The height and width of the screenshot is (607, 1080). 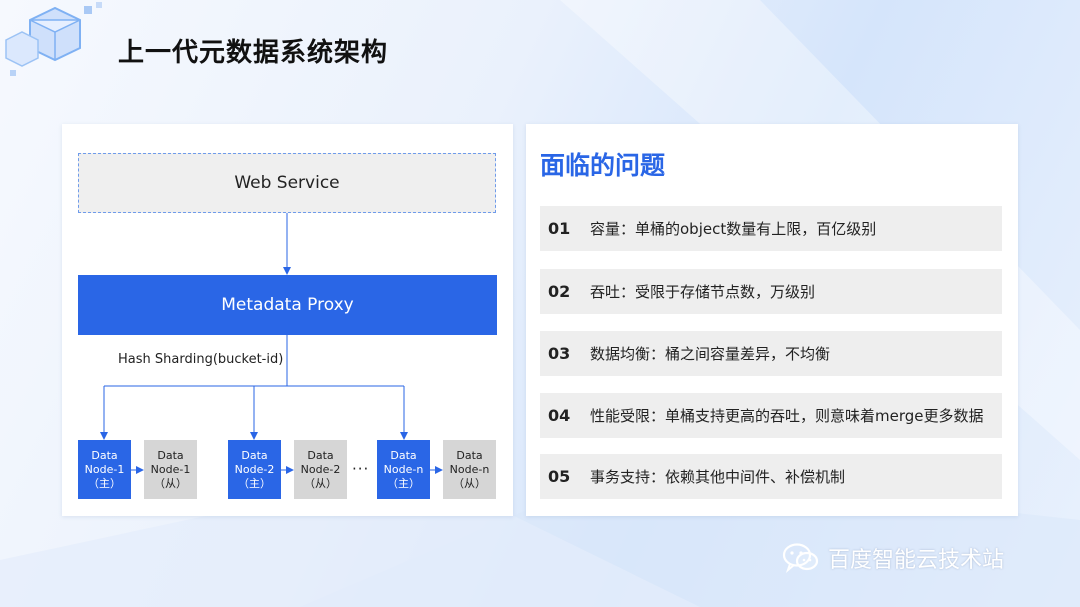 What do you see at coordinates (559, 415) in the screenshot?
I see `issue-number: 04` at bounding box center [559, 415].